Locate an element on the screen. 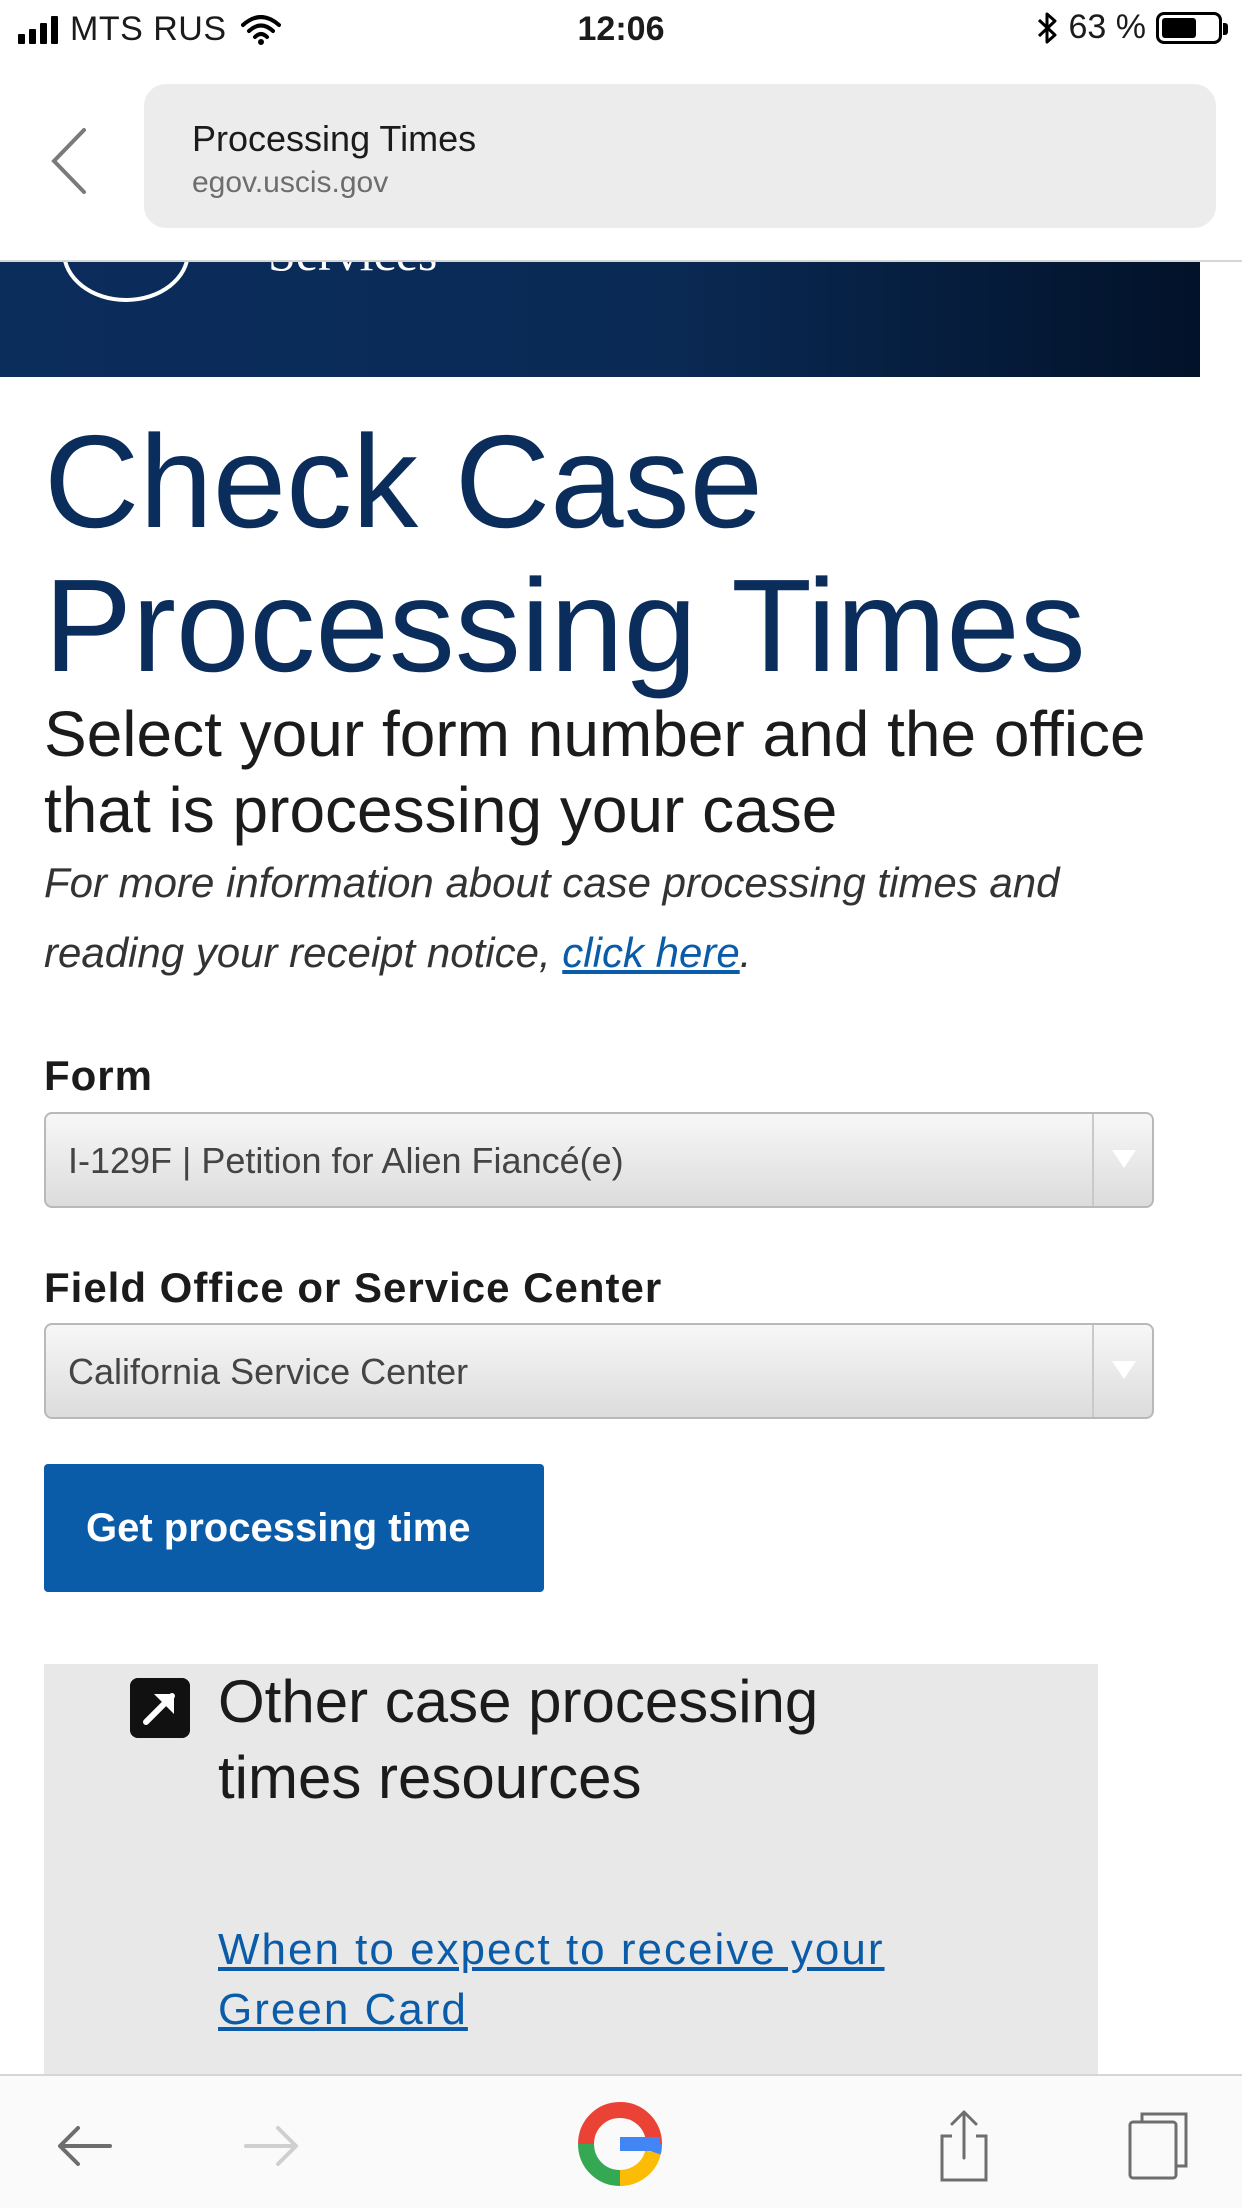 The height and width of the screenshot is (2208, 1242). dhs-seal-icon is located at coordinates (126, 282).